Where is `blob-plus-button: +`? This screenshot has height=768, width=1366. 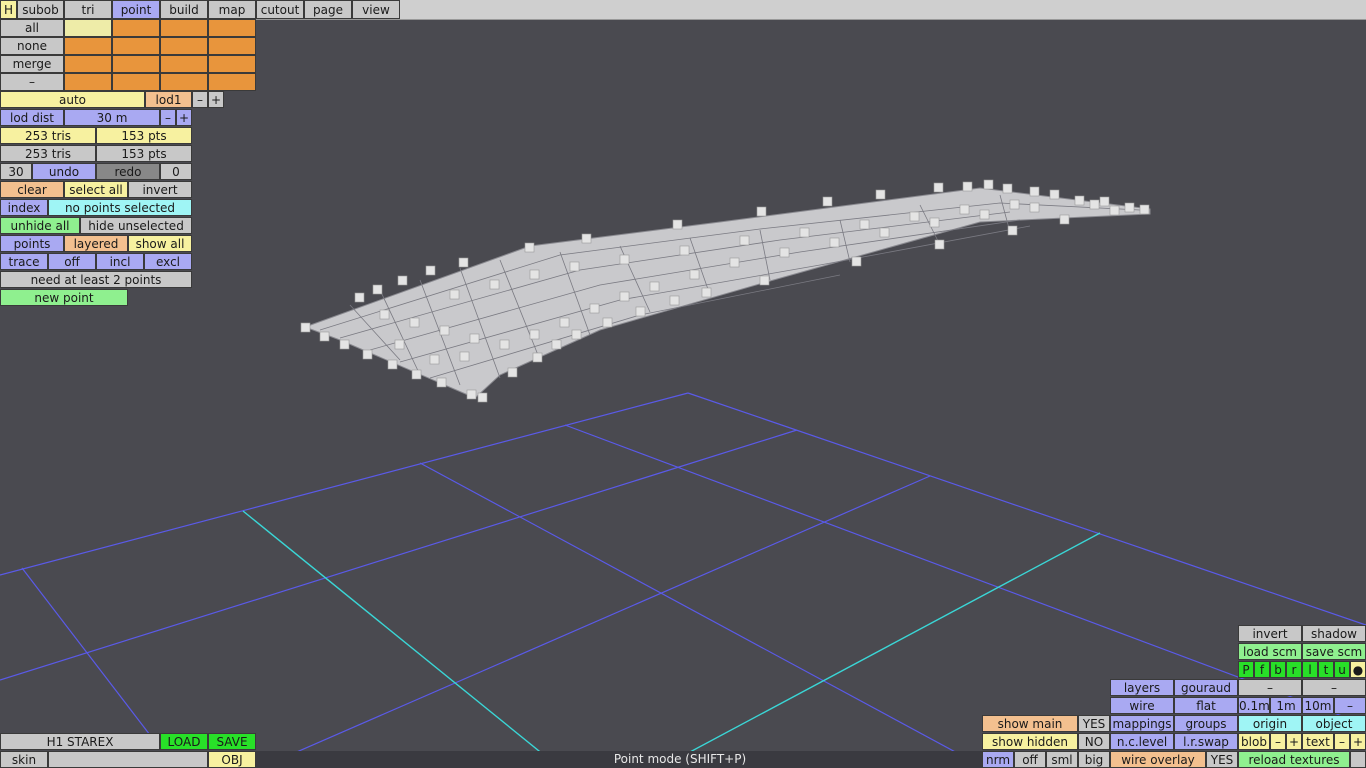
blob-plus-button: + is located at coordinates (1294, 741).